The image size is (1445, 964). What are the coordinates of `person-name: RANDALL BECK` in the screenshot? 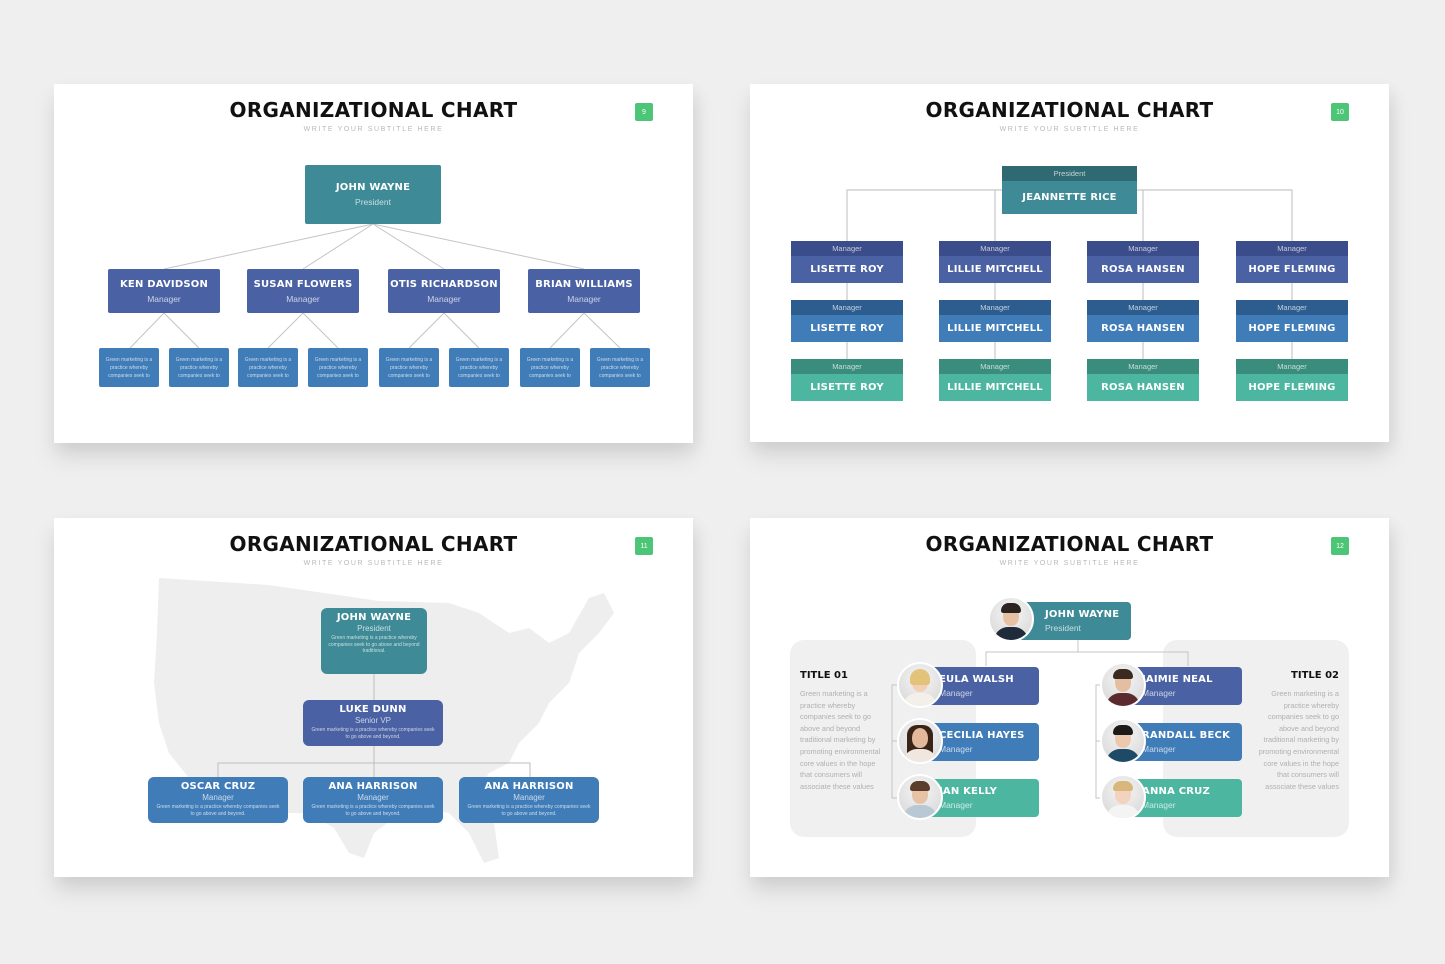 It's located at (1186, 735).